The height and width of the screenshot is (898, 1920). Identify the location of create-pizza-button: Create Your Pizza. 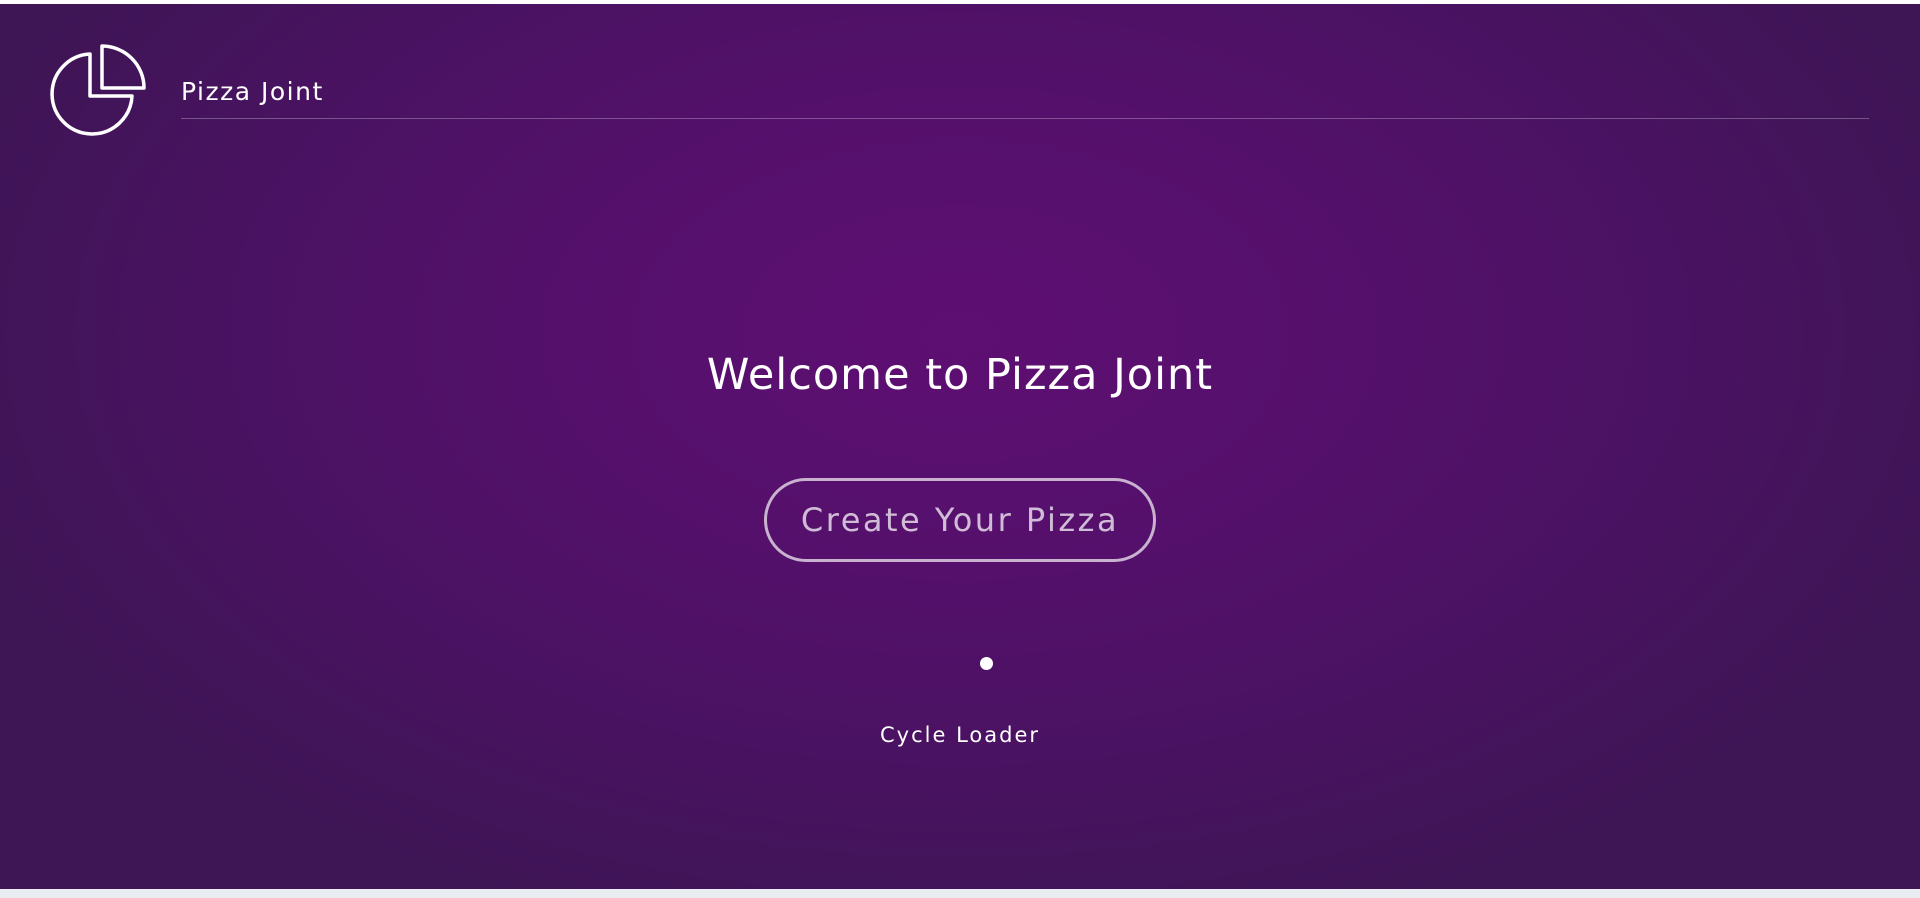
(960, 520).